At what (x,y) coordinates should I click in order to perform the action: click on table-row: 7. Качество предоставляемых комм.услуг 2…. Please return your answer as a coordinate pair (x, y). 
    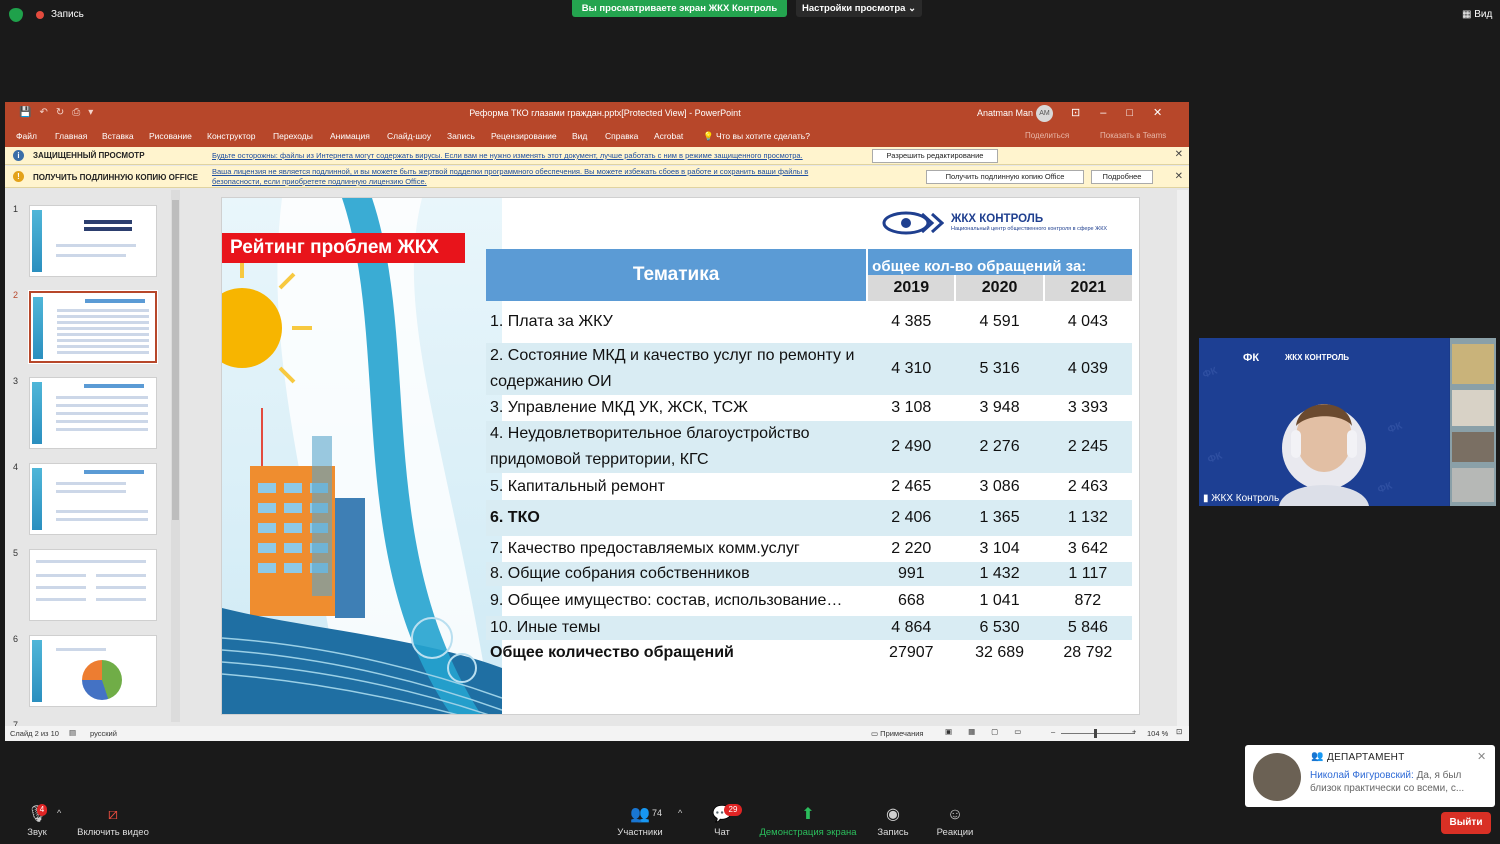
    Looking at the image, I should click on (809, 549).